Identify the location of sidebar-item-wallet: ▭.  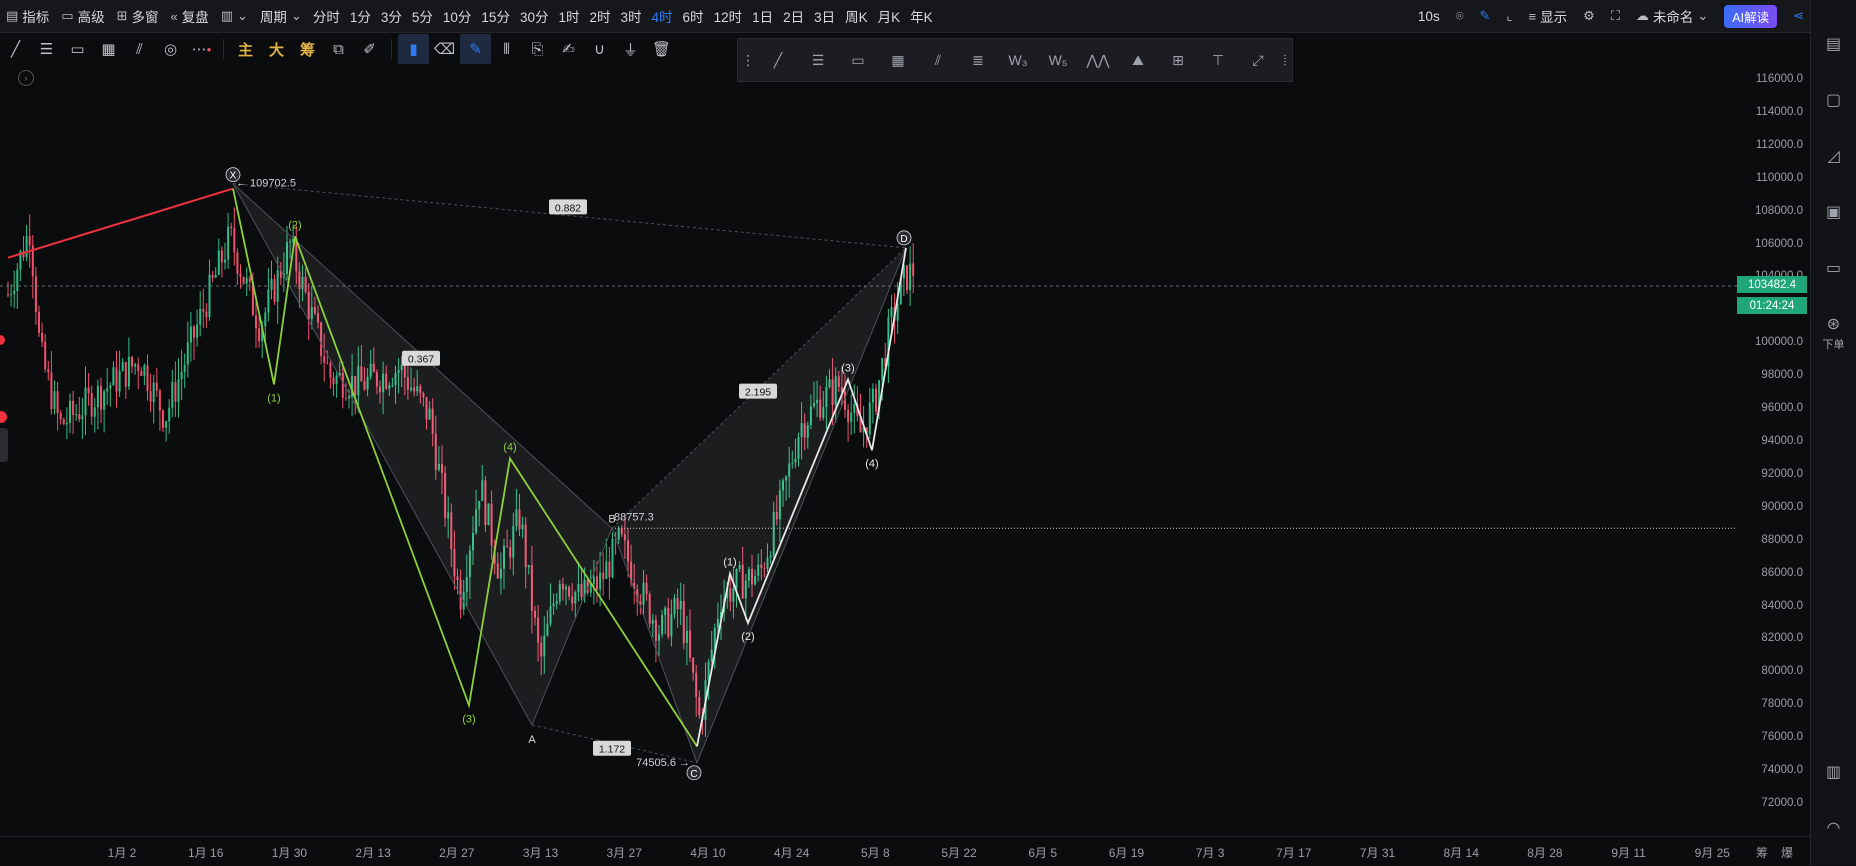
(1833, 268).